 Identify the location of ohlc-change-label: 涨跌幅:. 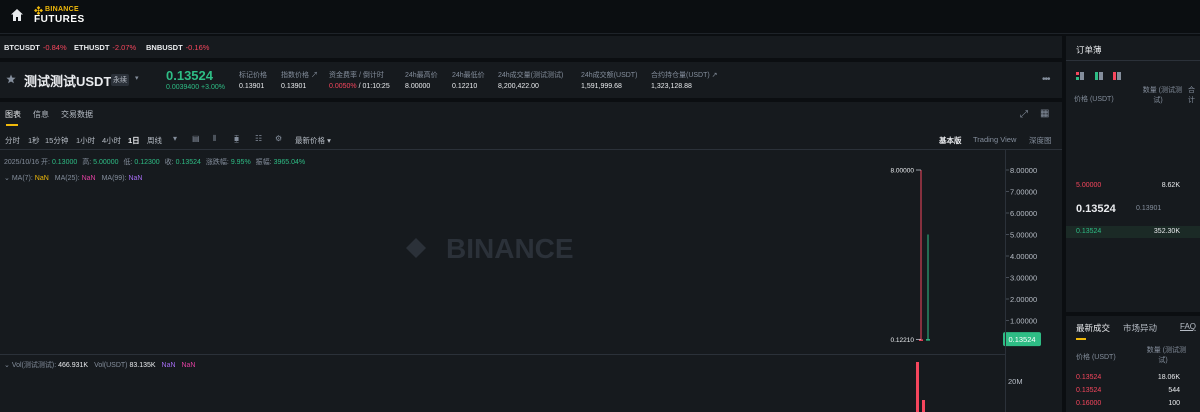
(217, 162).